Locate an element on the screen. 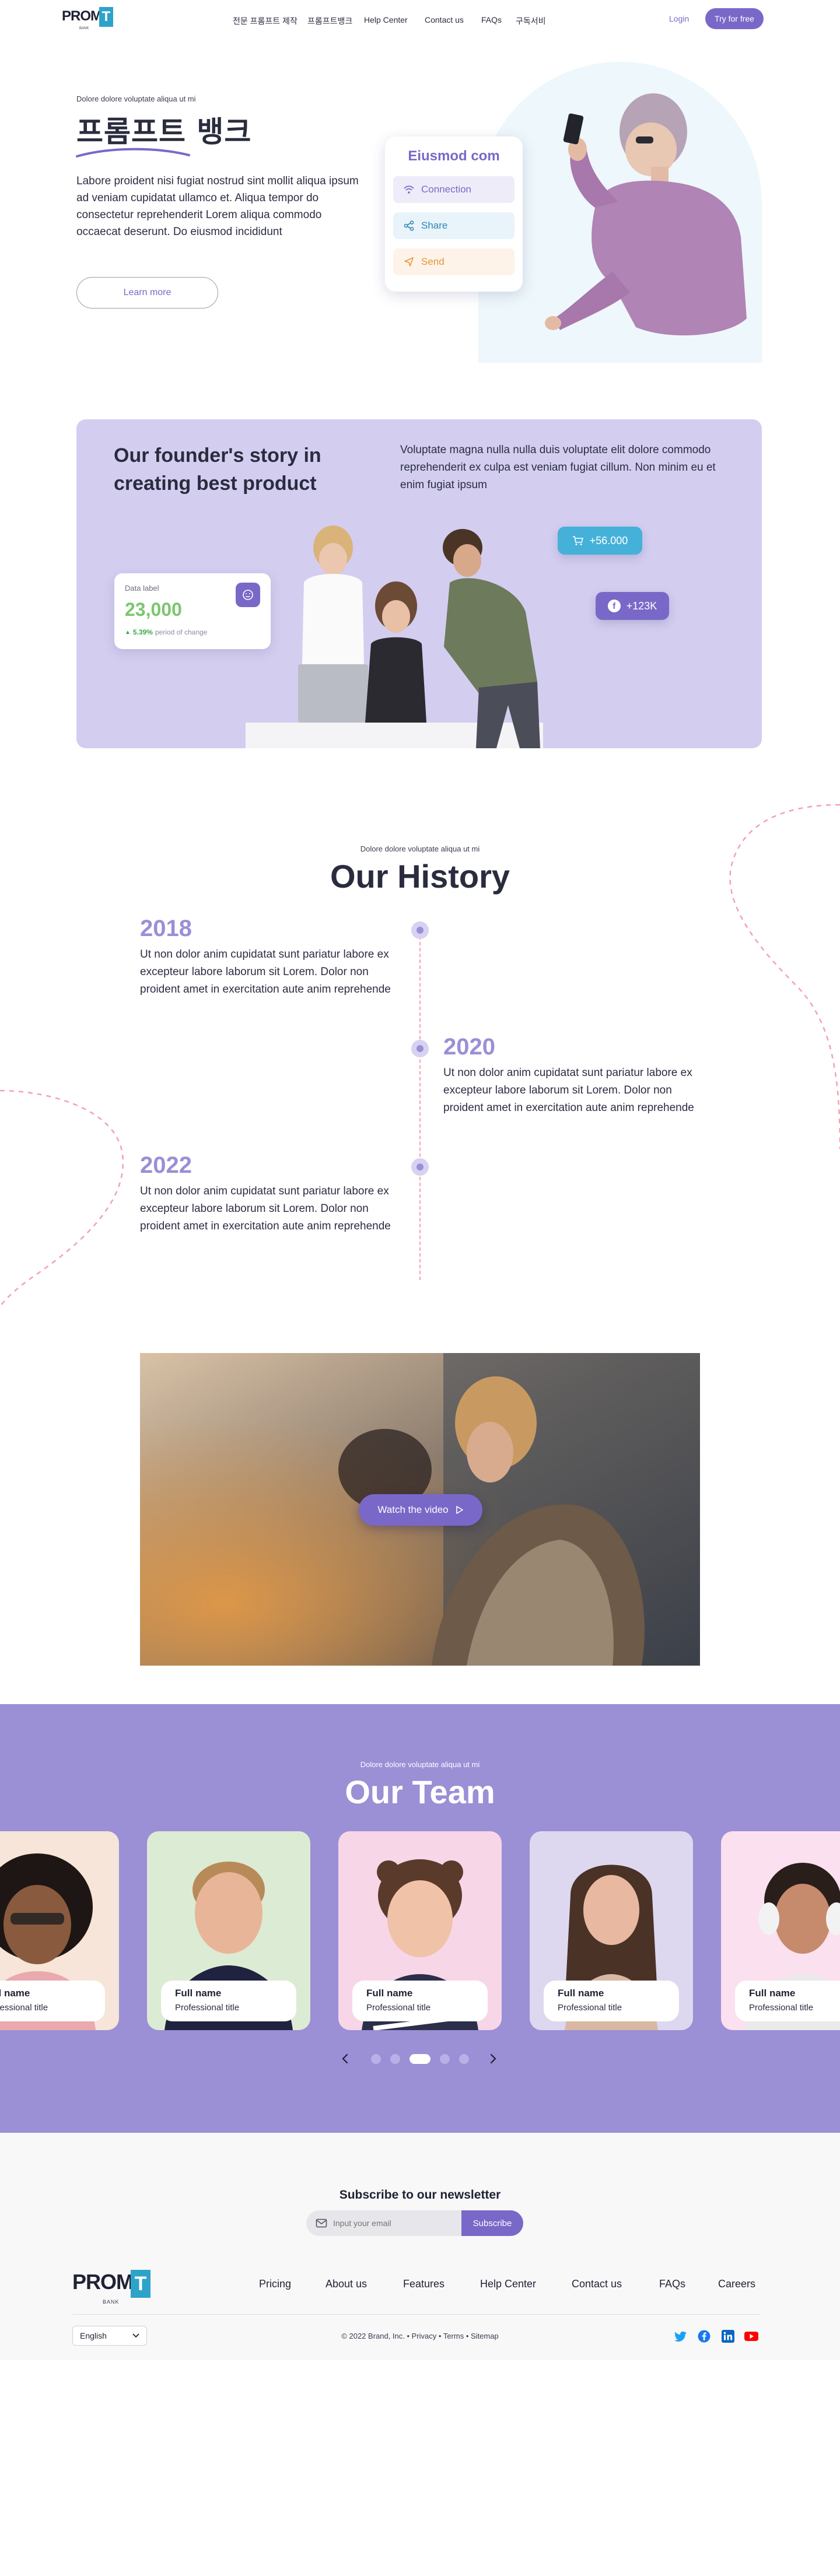 This screenshot has width=840, height=2576. learn-more-button: Learn more is located at coordinates (147, 293).